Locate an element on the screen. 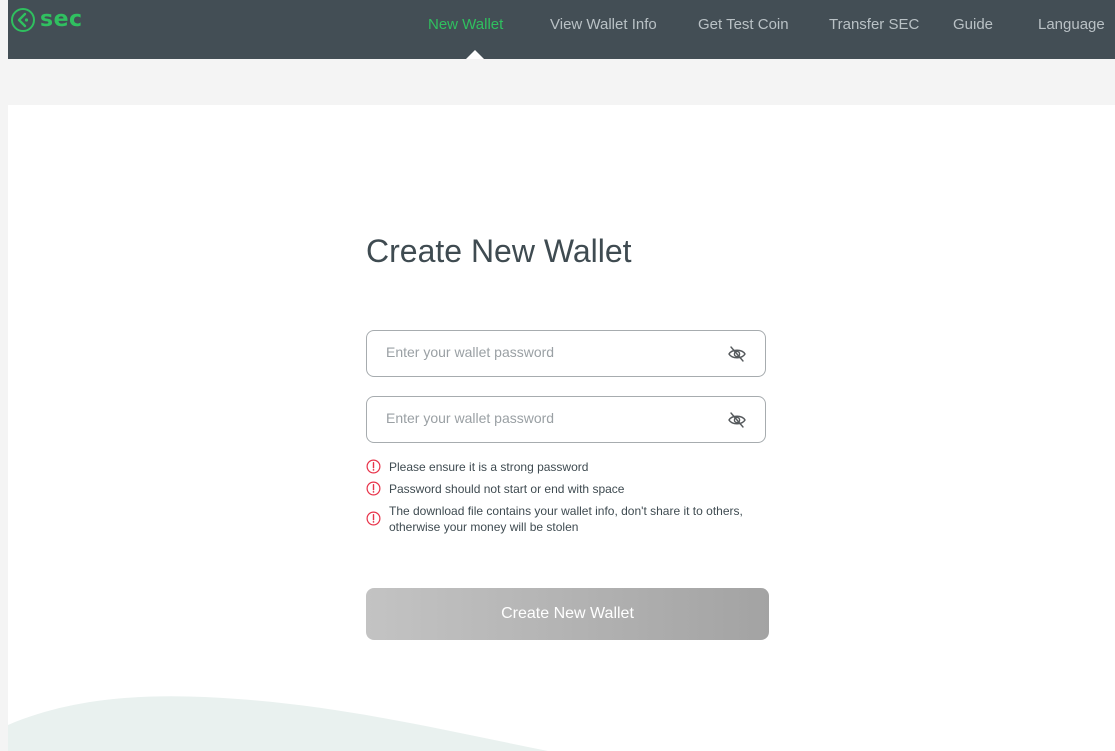  sub-header-bar is located at coordinates (561, 82).